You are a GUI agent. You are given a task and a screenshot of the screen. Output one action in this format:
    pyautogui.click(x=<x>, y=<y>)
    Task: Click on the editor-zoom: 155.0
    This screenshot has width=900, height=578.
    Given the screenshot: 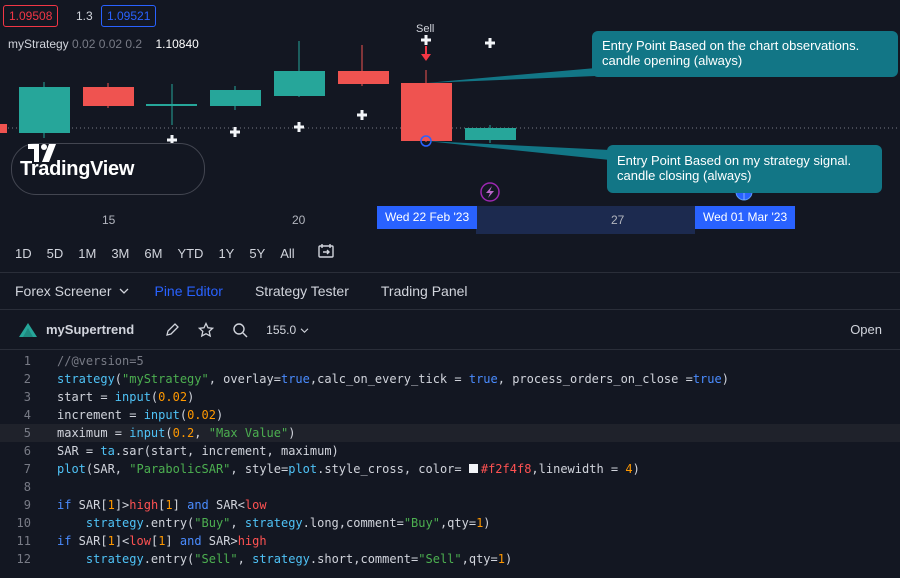 What is the action you would take?
    pyautogui.click(x=287, y=330)
    